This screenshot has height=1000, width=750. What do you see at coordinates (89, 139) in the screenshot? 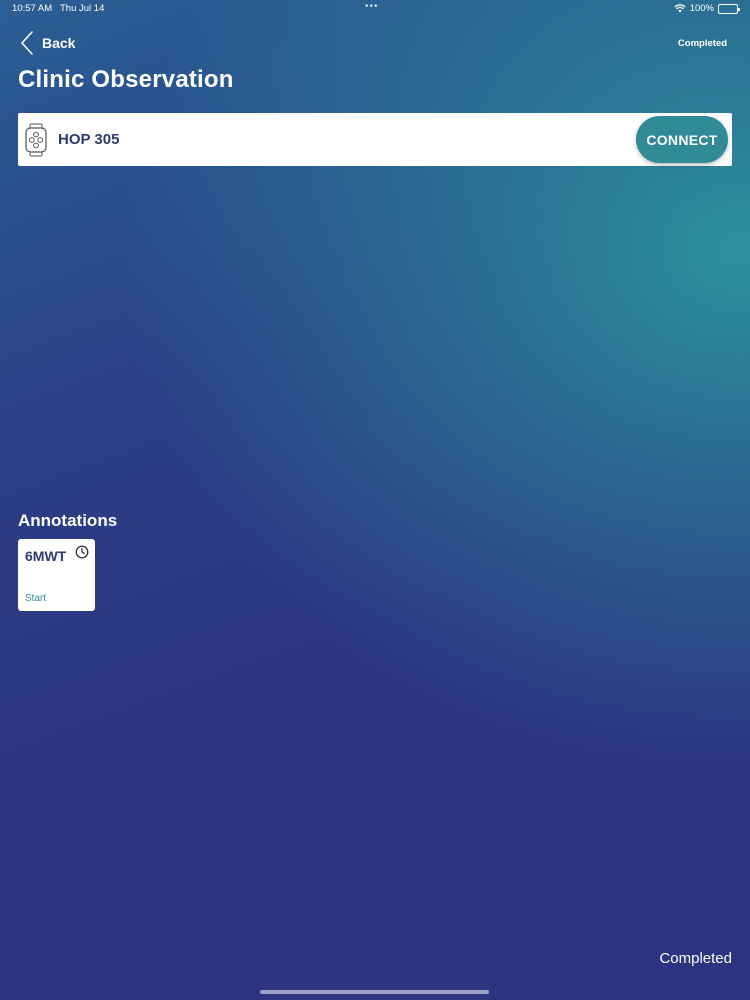
I see `device-name: HOP 305` at bounding box center [89, 139].